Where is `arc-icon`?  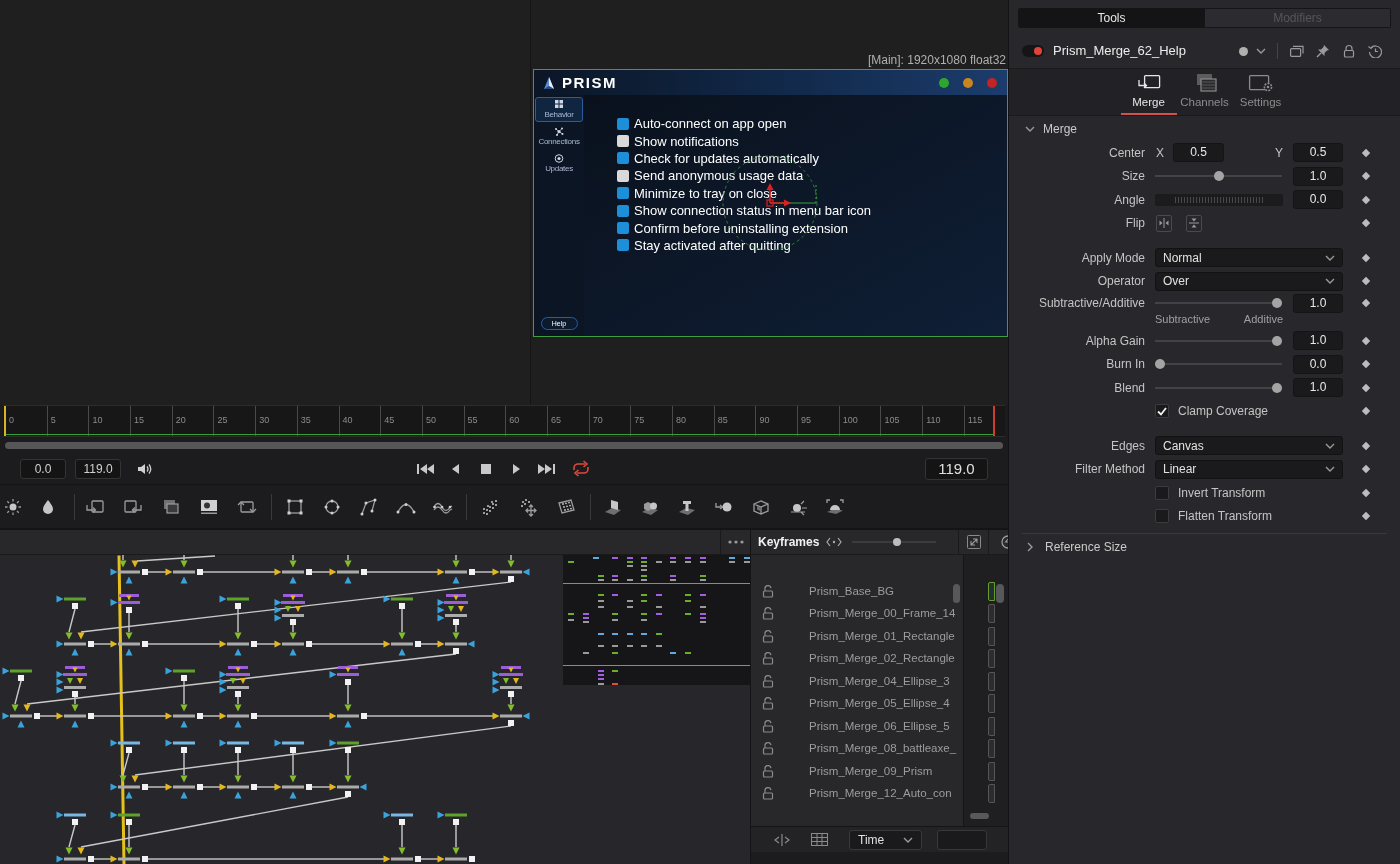 arc-icon is located at coordinates (1004, 542).